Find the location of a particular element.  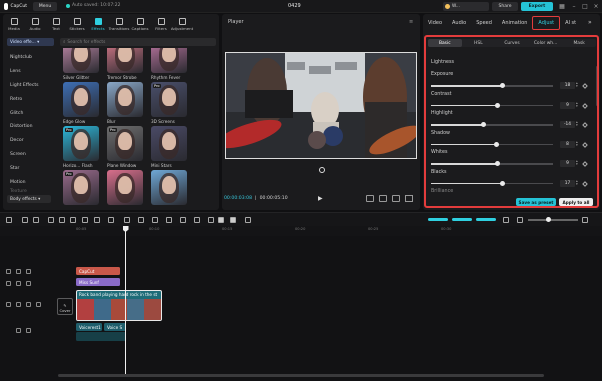

zoom-in-icon is located at coordinates (585, 220).